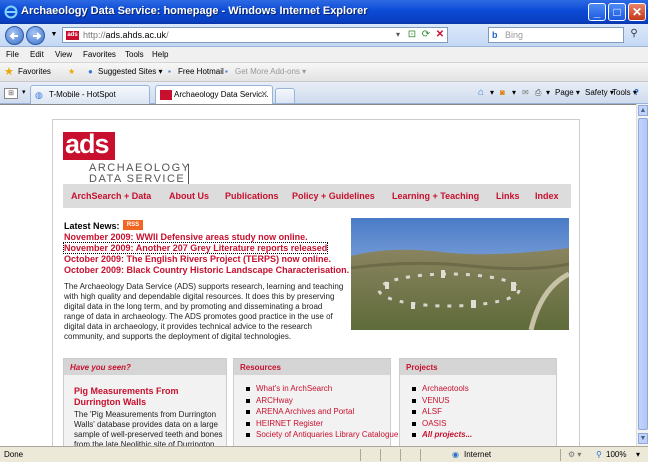  What do you see at coordinates (133, 225) in the screenshot?
I see `rss-feed-icon: RSS` at bounding box center [133, 225].